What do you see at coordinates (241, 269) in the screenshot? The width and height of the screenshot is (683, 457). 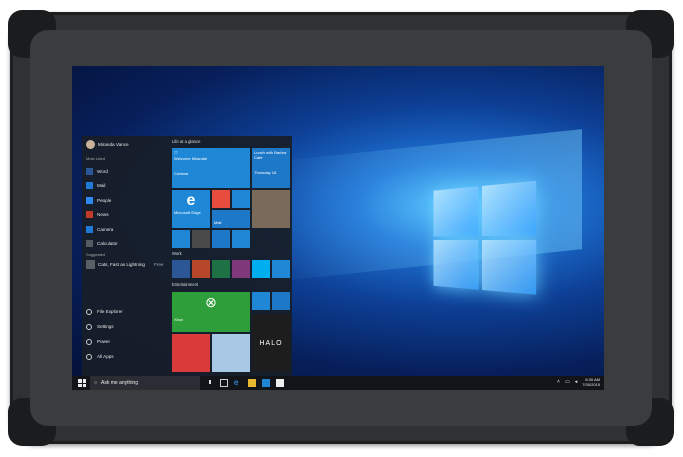 I see `onenote-tile` at bounding box center [241, 269].